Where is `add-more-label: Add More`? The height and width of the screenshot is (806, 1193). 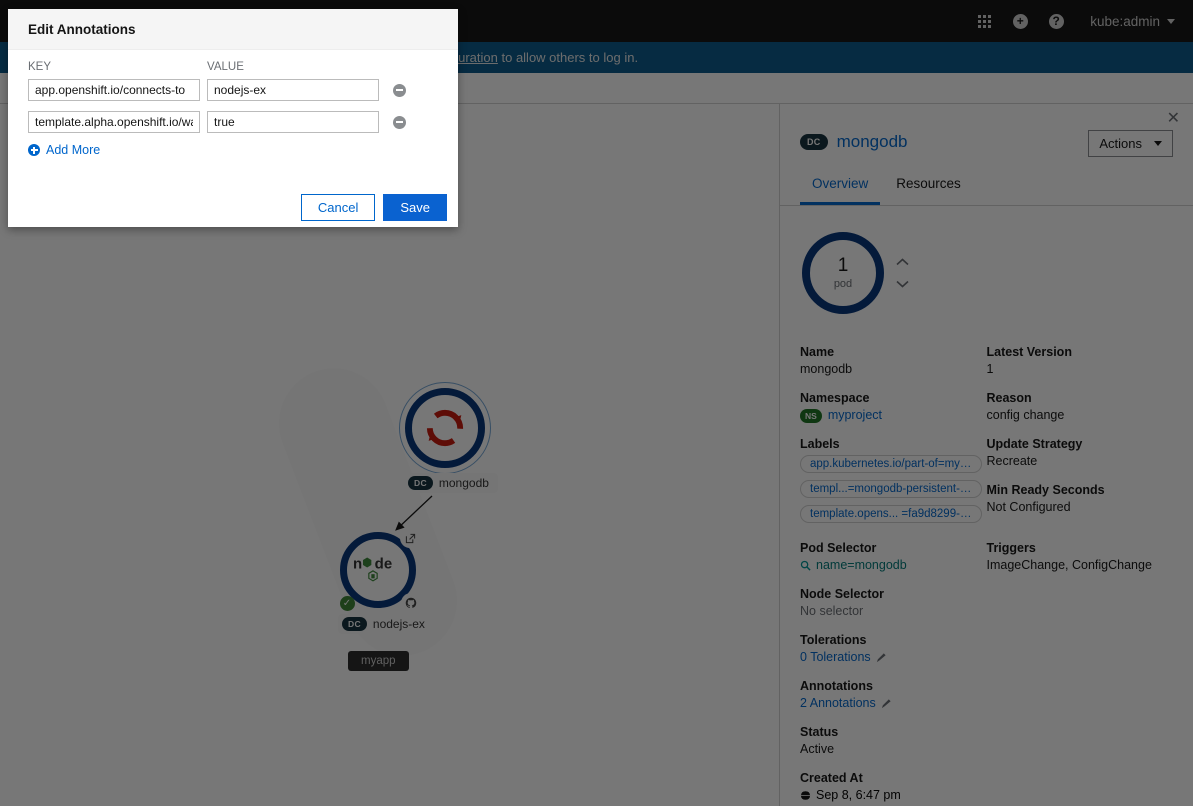 add-more-label: Add More is located at coordinates (73, 150).